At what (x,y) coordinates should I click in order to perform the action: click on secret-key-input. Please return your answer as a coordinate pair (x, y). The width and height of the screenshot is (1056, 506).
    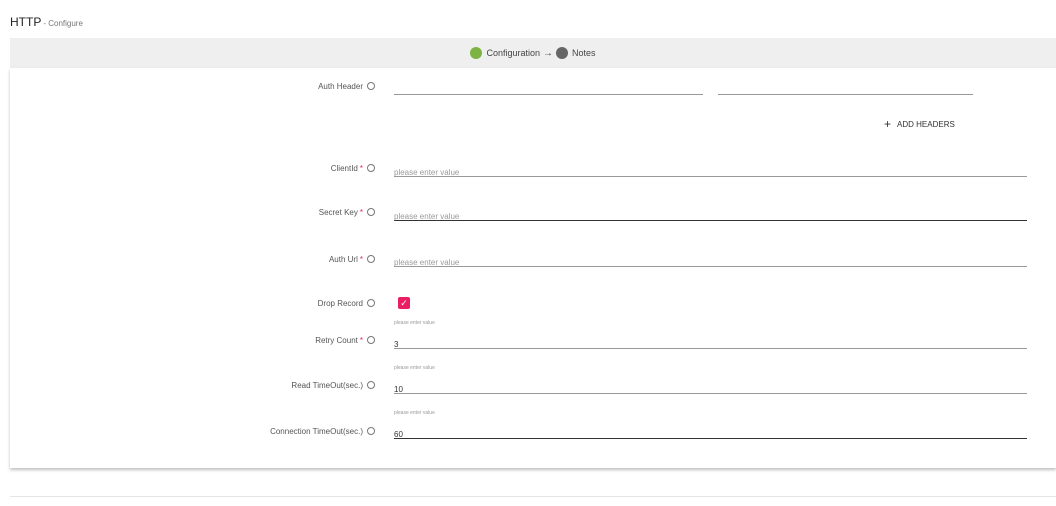
    Looking at the image, I should click on (710, 216).